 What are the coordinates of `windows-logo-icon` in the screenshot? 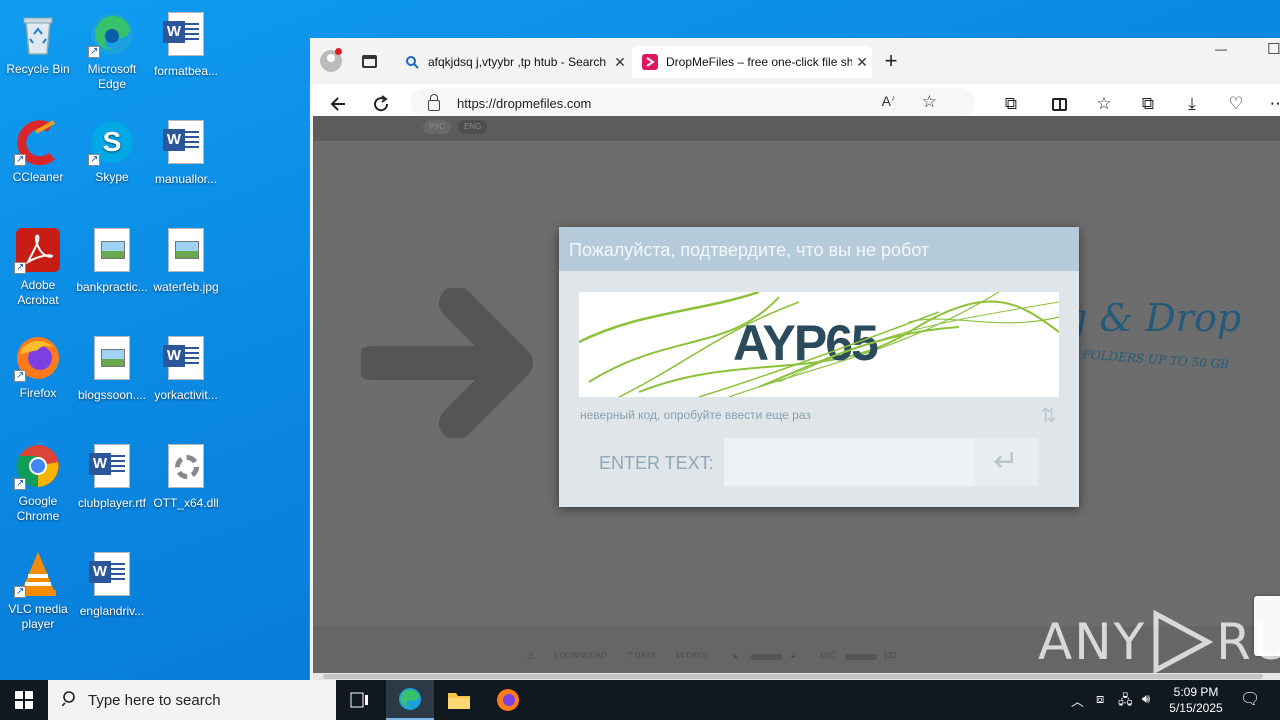 It's located at (24, 700).